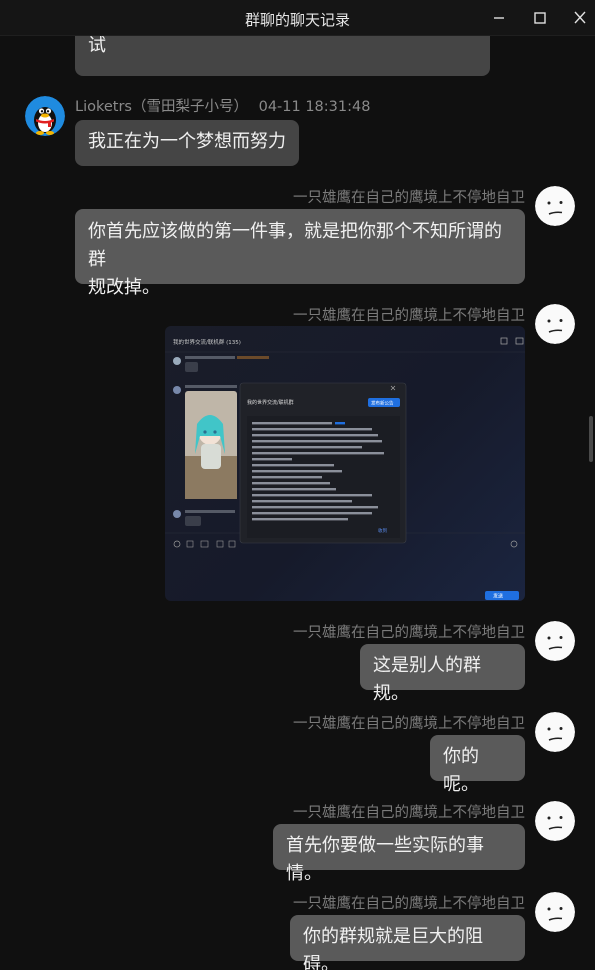 This screenshot has width=595, height=970. I want to click on embedded-reply-label: 收到, so click(382, 530).